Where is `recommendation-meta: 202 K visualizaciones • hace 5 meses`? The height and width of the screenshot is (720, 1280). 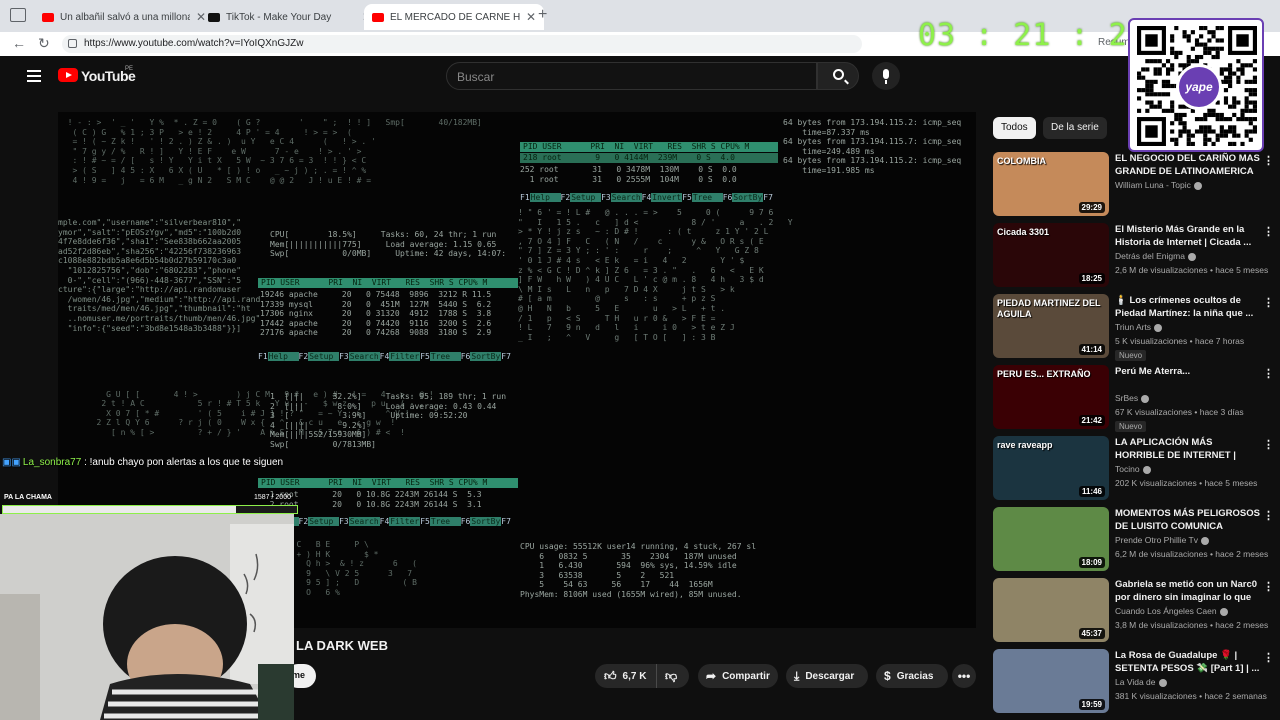
recommendation-meta: 202 K visualizaciones • hace 5 meses is located at coordinates (1186, 483).